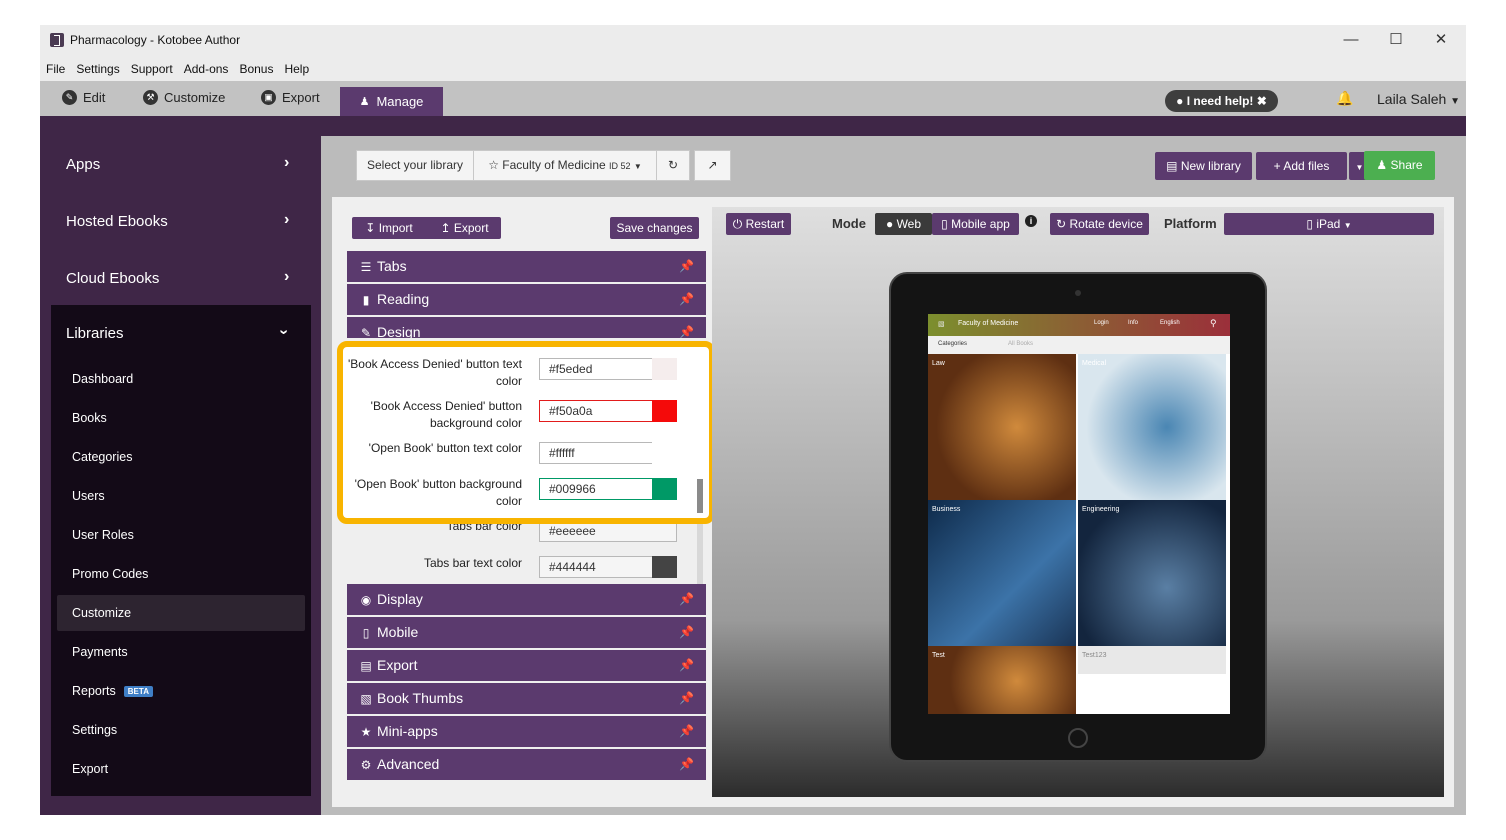 This screenshot has height=840, width=1506. Describe the element at coordinates (103, 535) in the screenshot. I see `sidebar-item-user-roles: User Roles` at that location.